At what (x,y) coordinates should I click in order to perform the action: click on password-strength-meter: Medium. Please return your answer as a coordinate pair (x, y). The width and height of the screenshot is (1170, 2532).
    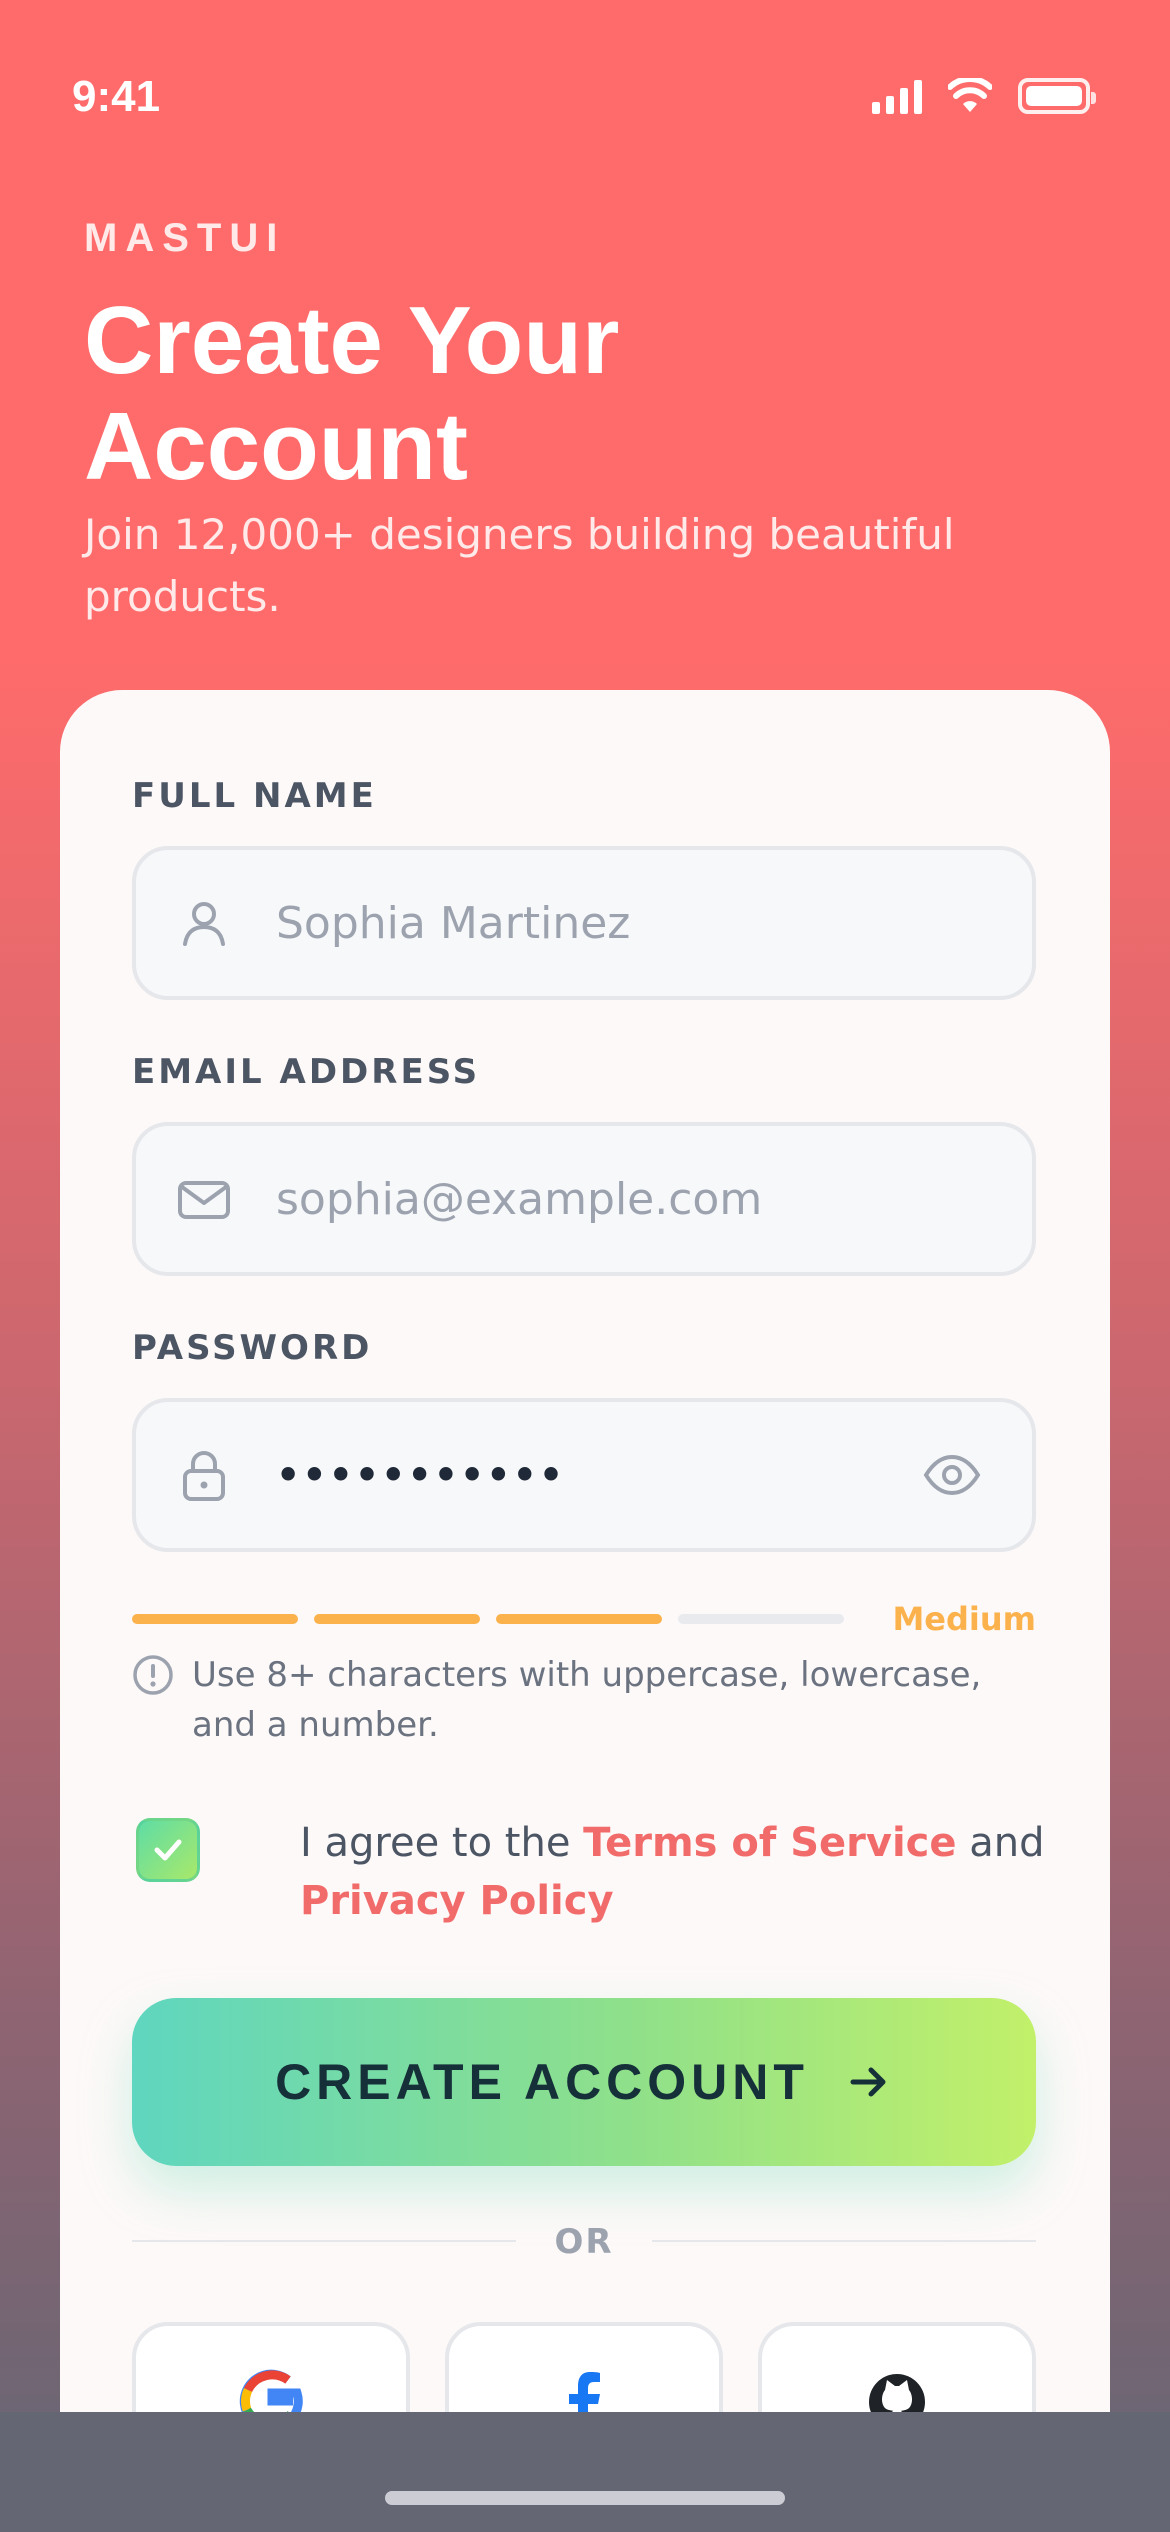
    Looking at the image, I should click on (584, 1620).